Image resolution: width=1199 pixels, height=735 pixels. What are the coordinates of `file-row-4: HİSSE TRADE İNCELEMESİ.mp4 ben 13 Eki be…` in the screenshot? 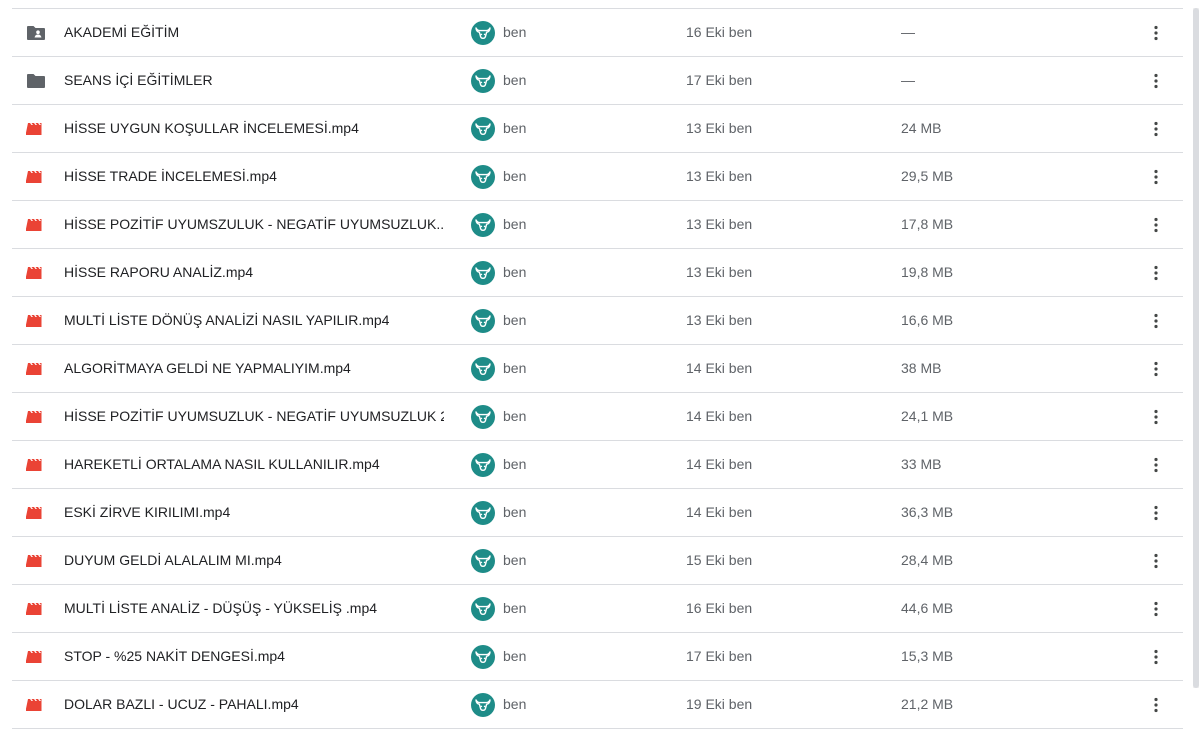 It's located at (597, 177).